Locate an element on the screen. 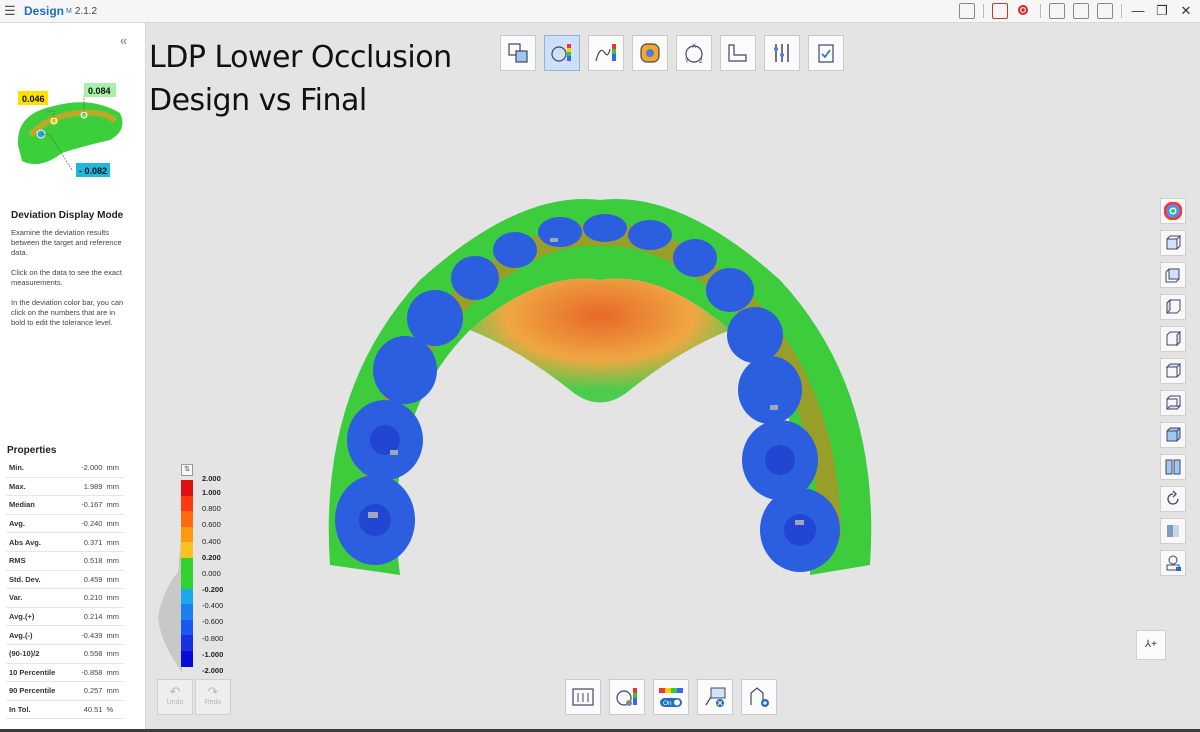 The width and height of the screenshot is (1200, 732). view-top-button is located at coordinates (1173, 371).